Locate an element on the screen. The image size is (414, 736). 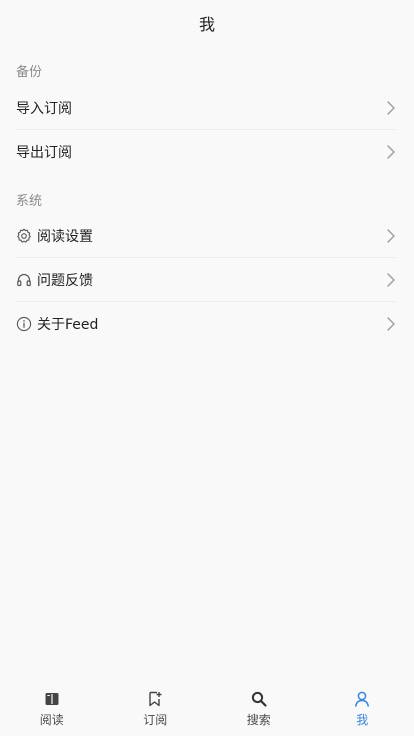
export-subscriptions-label: 导出订阅 is located at coordinates (44, 153).